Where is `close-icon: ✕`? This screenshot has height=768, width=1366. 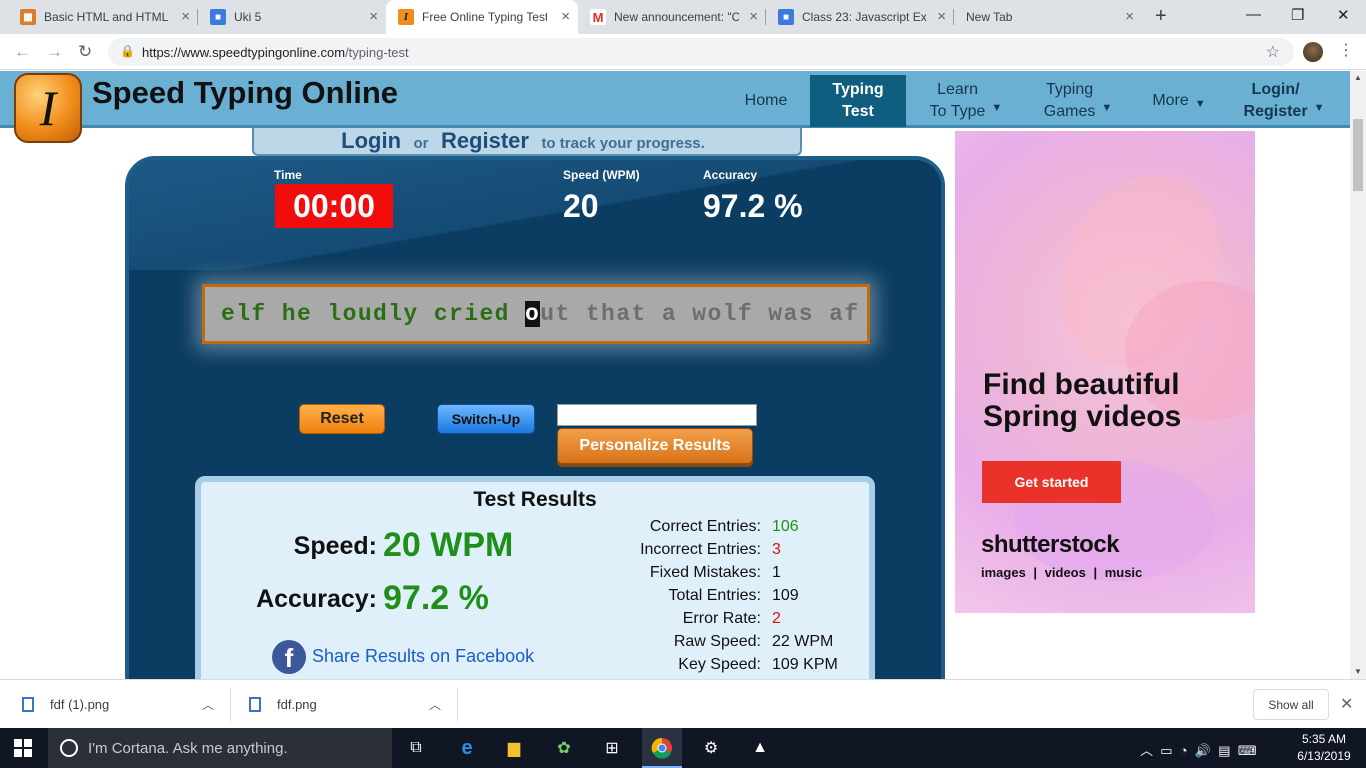
close-icon: ✕ is located at coordinates (1346, 704).